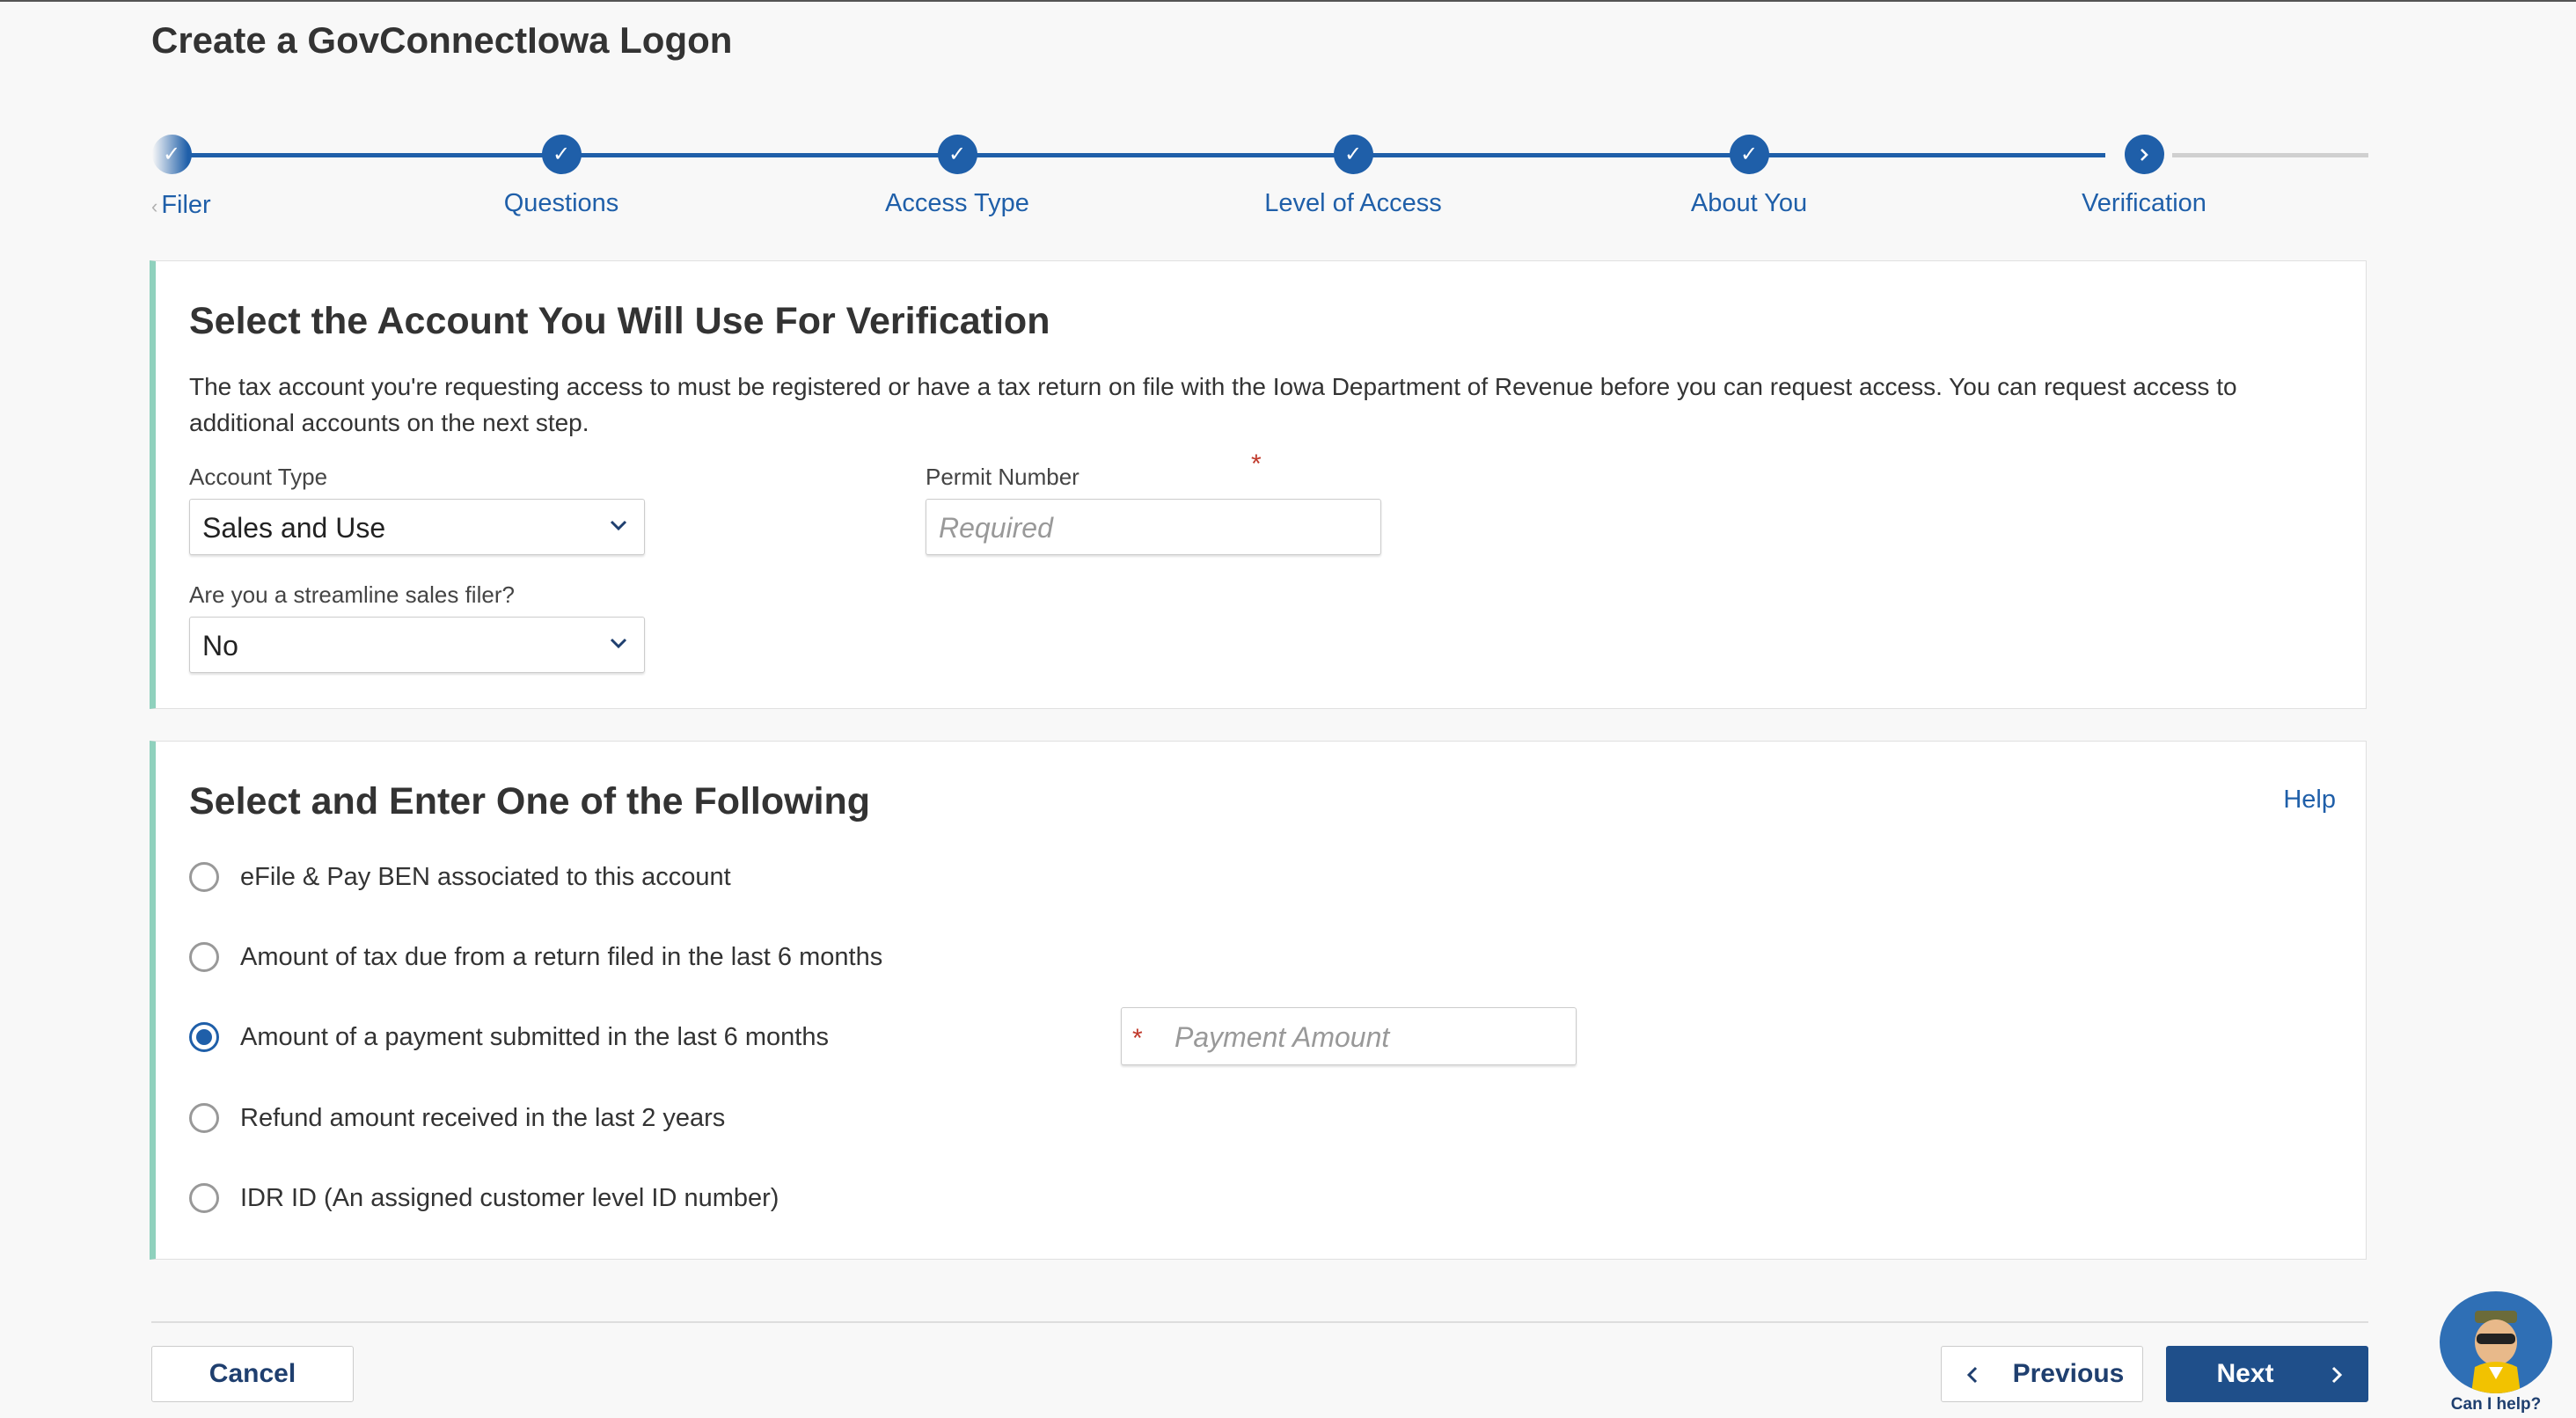 The height and width of the screenshot is (1418, 2576). Describe the element at coordinates (417, 527) in the screenshot. I see `account-type-select: Sales and Use` at that location.